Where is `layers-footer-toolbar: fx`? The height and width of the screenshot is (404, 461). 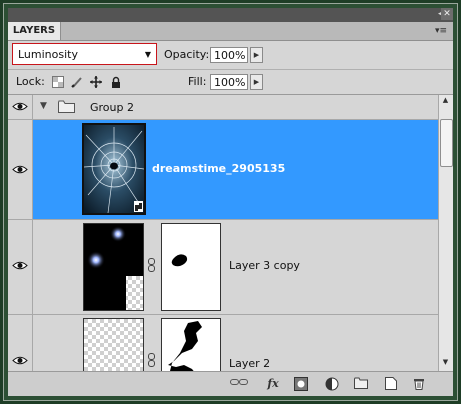
layers-footer-toolbar: fx is located at coordinates (230, 383).